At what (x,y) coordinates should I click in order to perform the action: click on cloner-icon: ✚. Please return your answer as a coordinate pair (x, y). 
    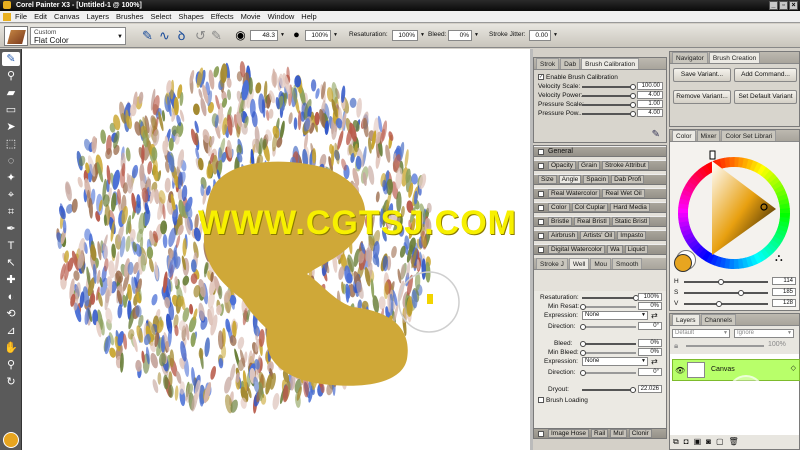
    Looking at the image, I should click on (11, 280).